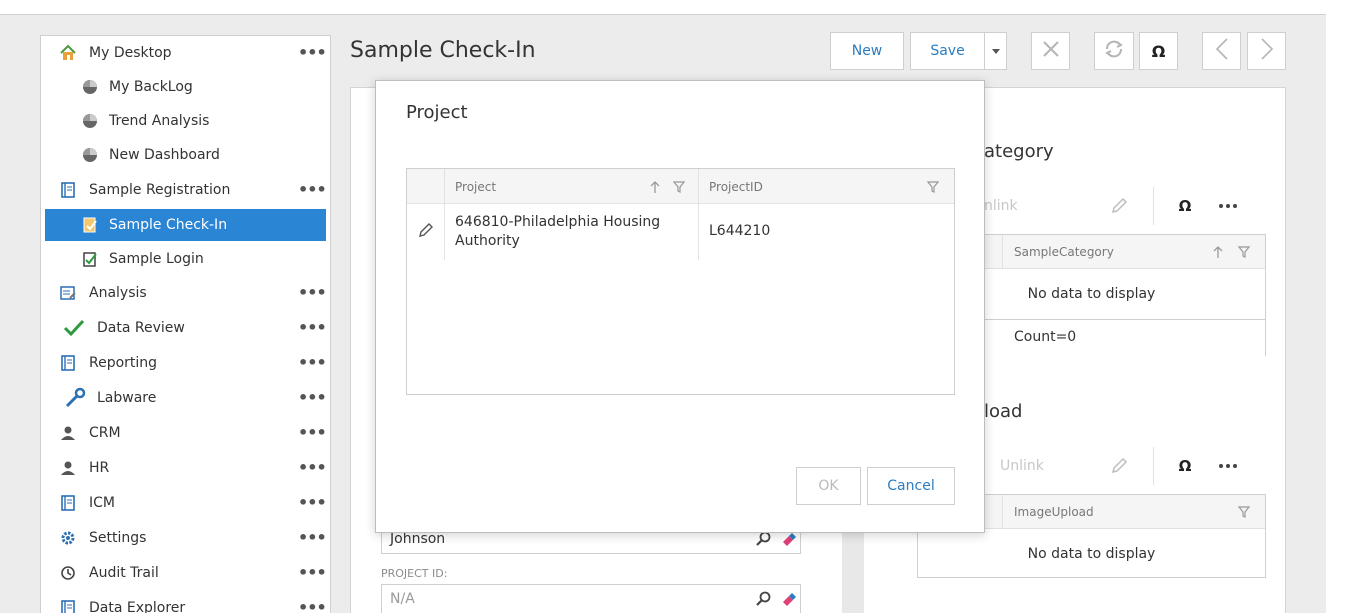 This screenshot has width=1360, height=613. I want to click on sidebar-item-labware: Labware •••, so click(186, 398).